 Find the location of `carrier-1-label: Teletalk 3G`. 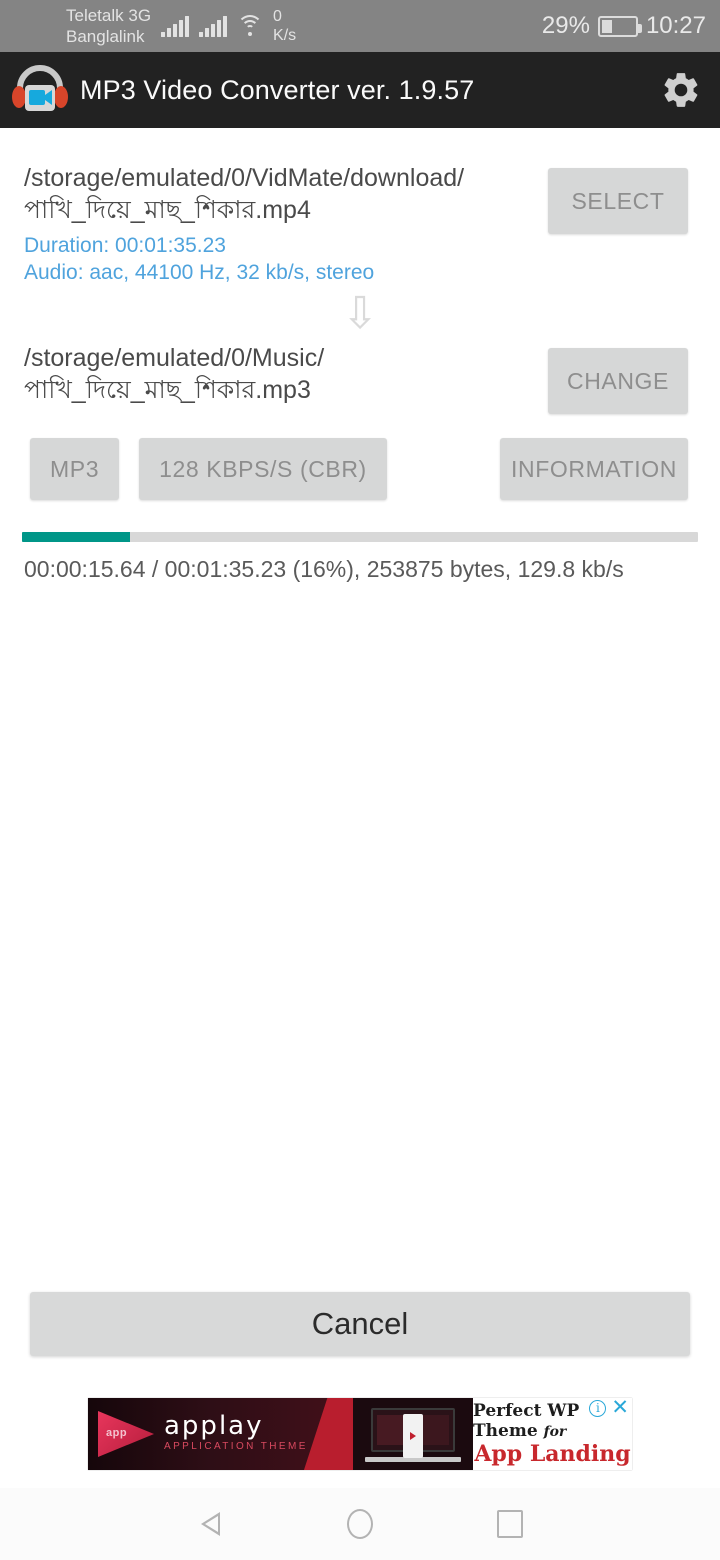

carrier-1-label: Teletalk 3G is located at coordinates (109, 15).